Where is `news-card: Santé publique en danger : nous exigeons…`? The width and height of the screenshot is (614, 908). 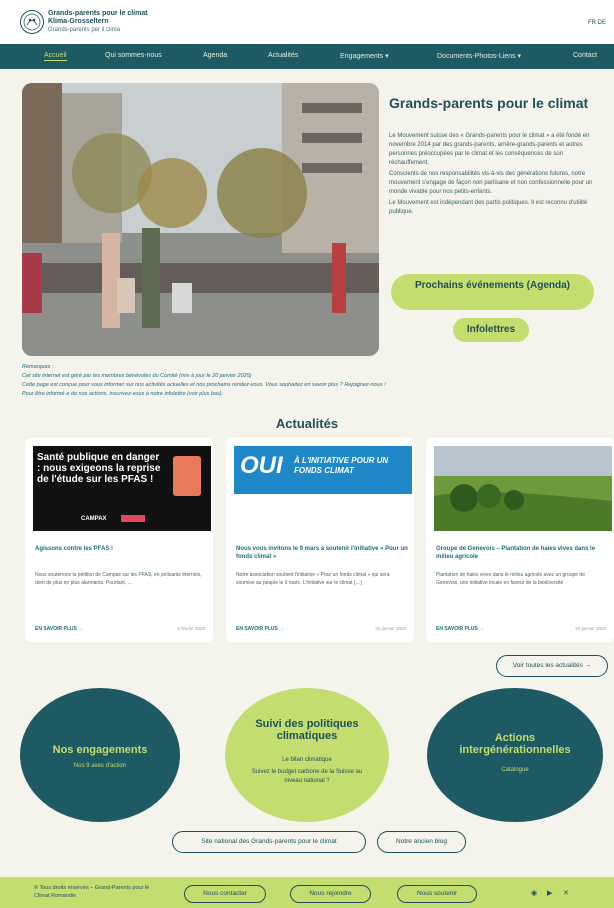
news-card: Santé publique en danger : nous exigeons… is located at coordinates (119, 540).